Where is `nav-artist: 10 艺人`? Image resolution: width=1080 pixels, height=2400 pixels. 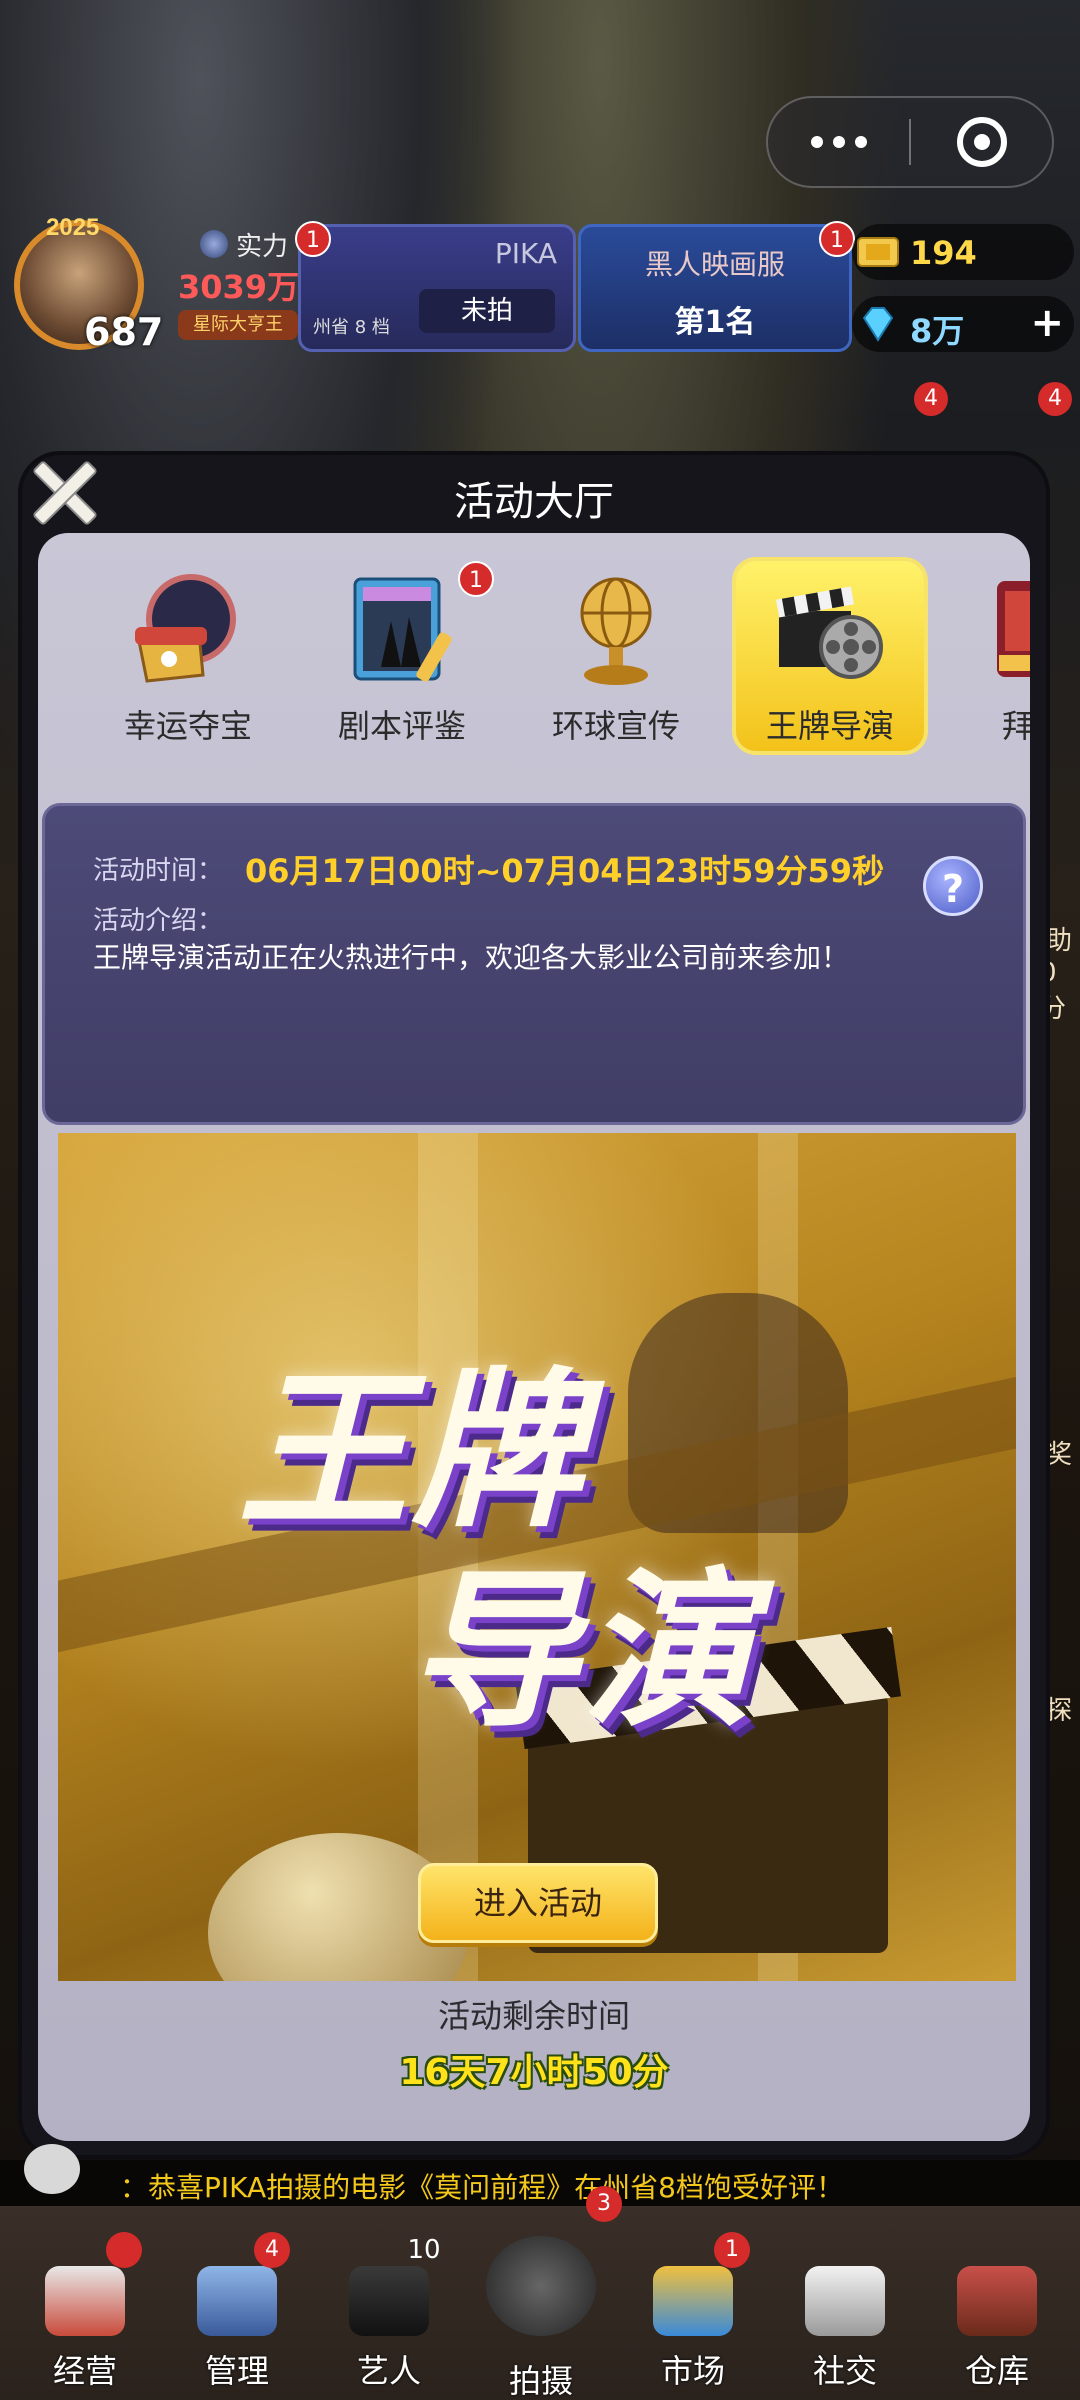 nav-artist: 10 艺人 is located at coordinates (389, 2303).